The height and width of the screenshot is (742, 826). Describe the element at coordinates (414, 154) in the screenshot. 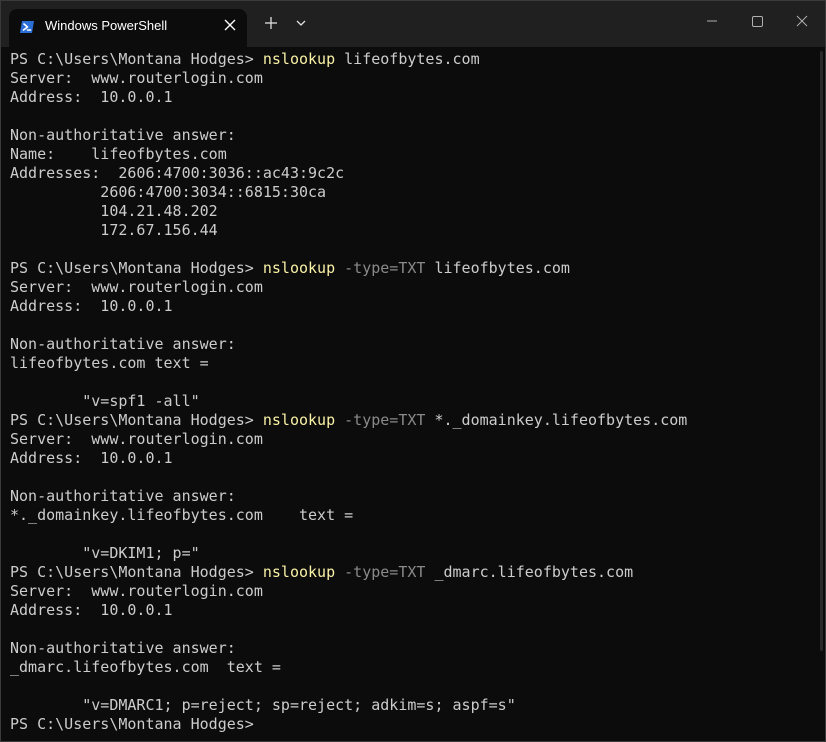

I see `terminal-line: Name: lifeofbytes.com` at that location.